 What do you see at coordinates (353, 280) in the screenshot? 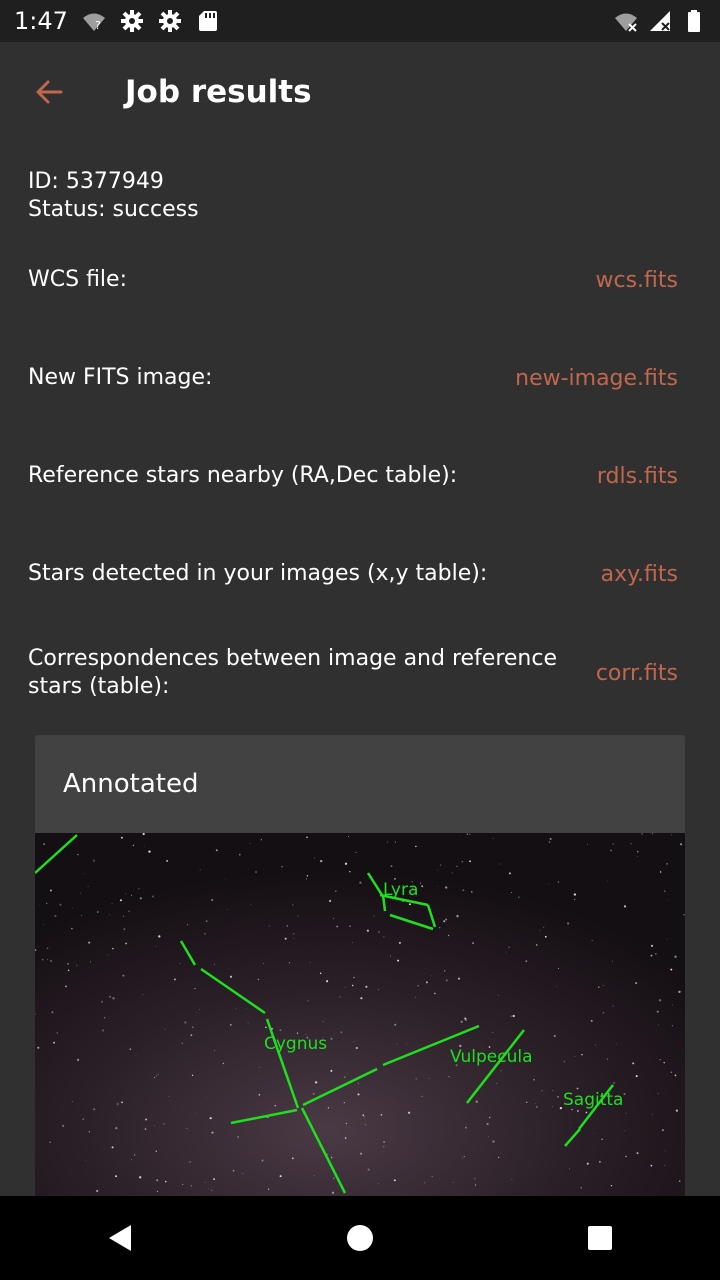
I see `file-row-wcs: WCS file: wcs.fits` at bounding box center [353, 280].